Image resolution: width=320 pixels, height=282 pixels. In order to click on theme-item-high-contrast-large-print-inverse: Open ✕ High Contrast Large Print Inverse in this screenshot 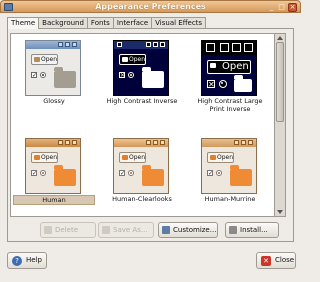, I will do `click(230, 78)`.